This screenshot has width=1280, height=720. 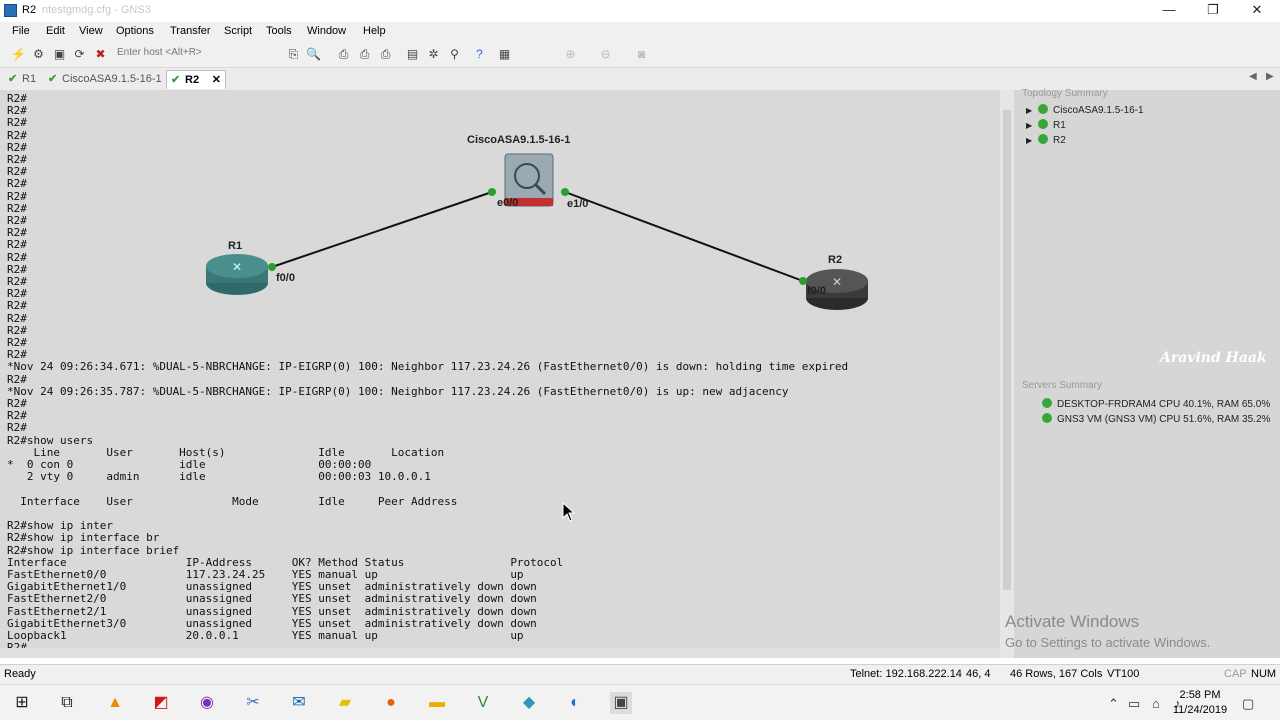 I want to click on terminal-line: R2#show ip interface brief, so click(x=93, y=550).